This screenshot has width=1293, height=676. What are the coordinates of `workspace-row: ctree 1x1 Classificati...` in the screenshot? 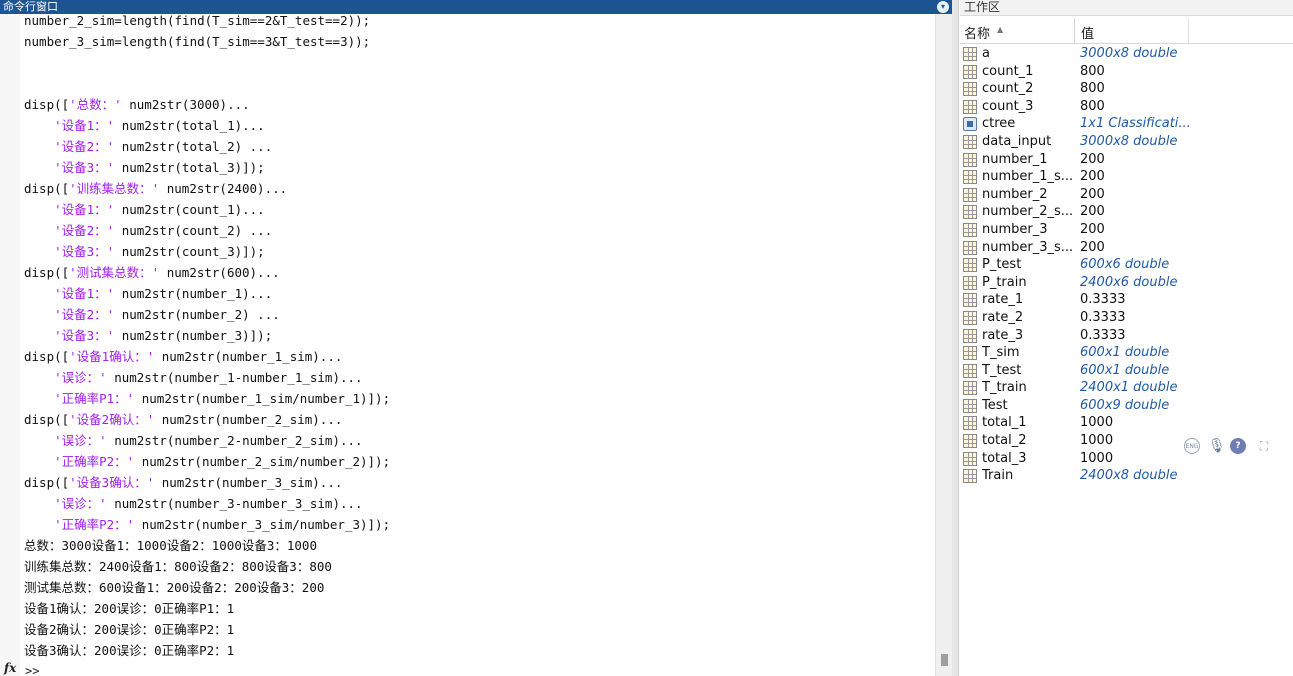 It's located at (1126, 124).